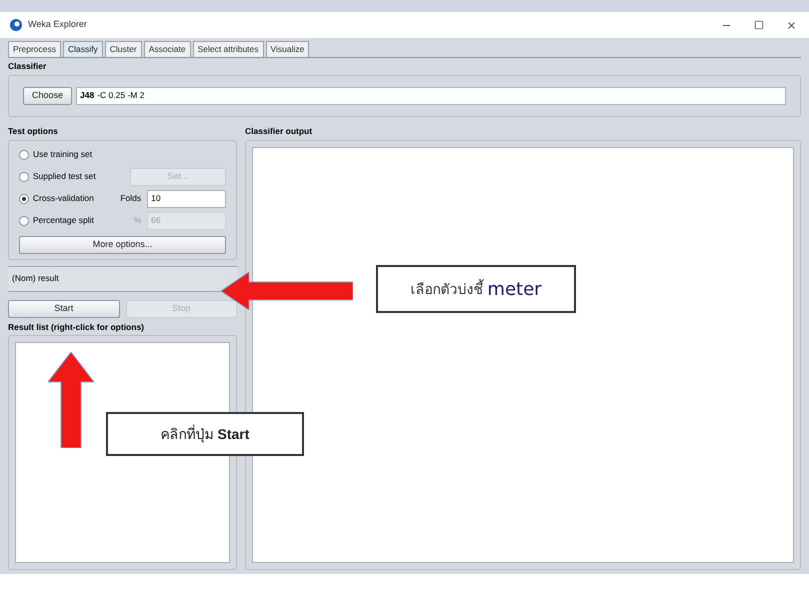  Describe the element at coordinates (77, 327) in the screenshot. I see `section-heading: Result list (right-click for options)` at that location.